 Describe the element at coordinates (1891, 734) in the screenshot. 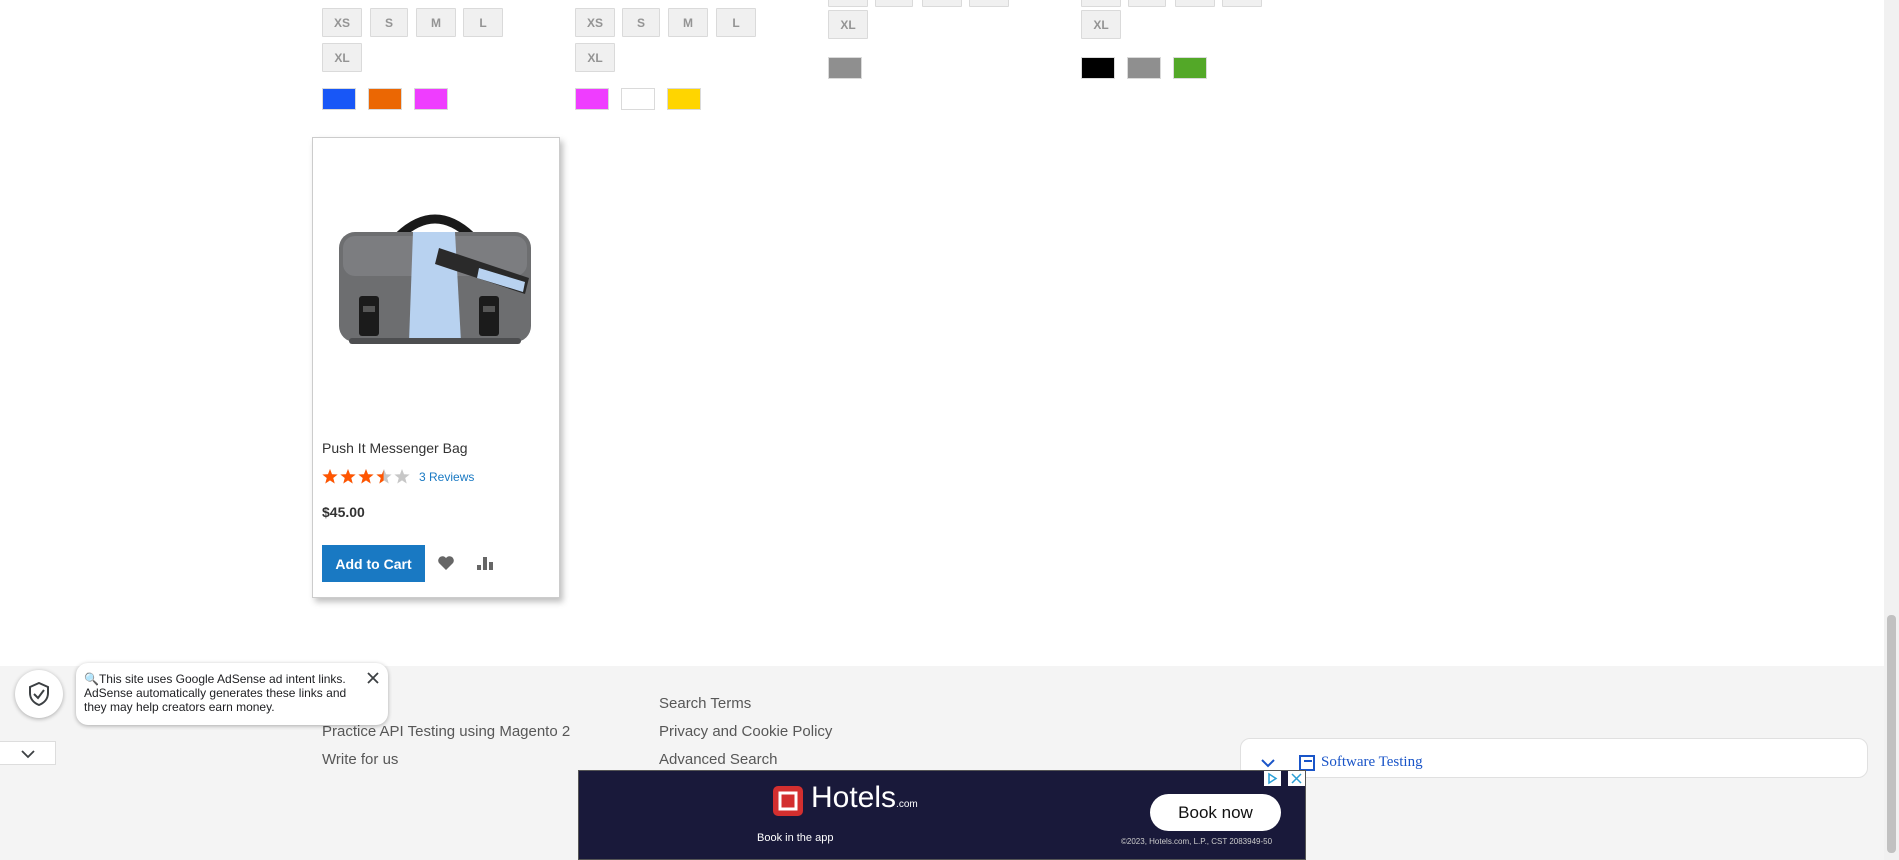

I see `scrollbar-thumb` at that location.